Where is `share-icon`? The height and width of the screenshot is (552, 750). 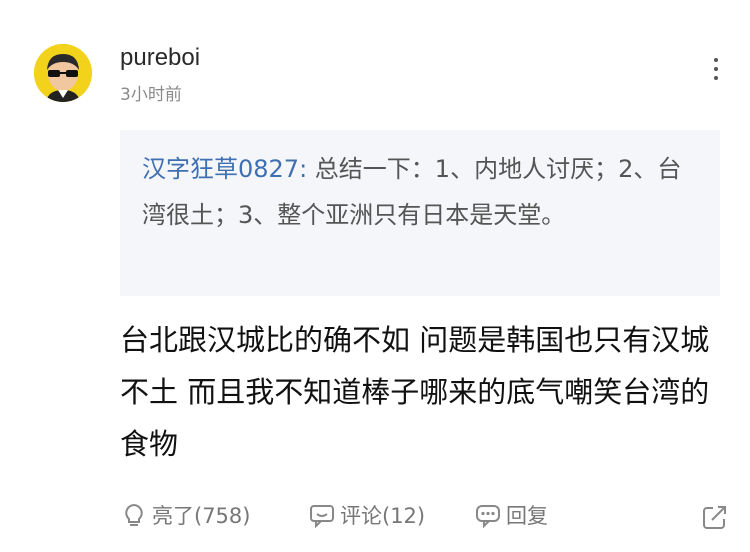 share-icon is located at coordinates (715, 517).